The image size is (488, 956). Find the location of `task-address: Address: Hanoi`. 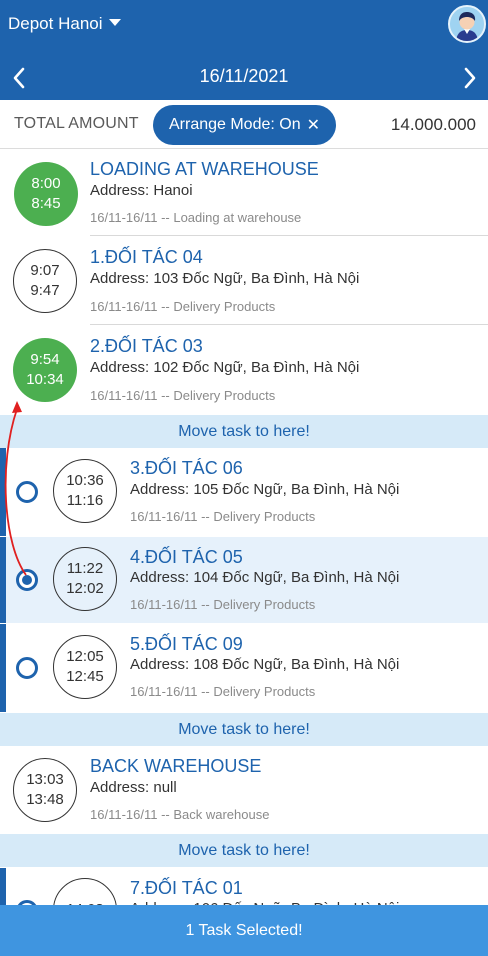

task-address: Address: Hanoi is located at coordinates (141, 190).